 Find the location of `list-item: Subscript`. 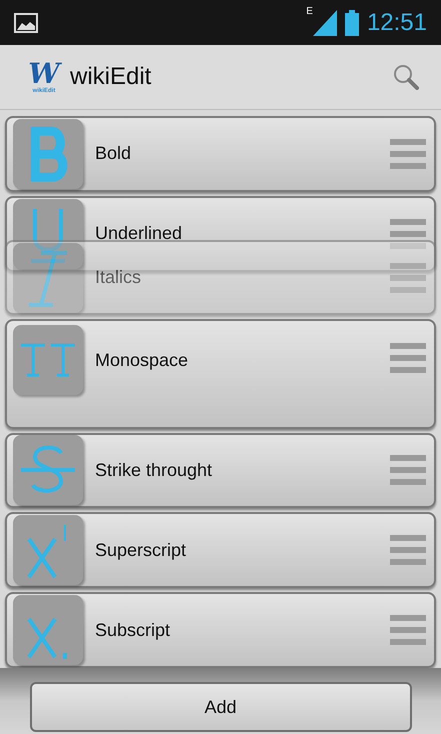

list-item: Subscript is located at coordinates (220, 630).